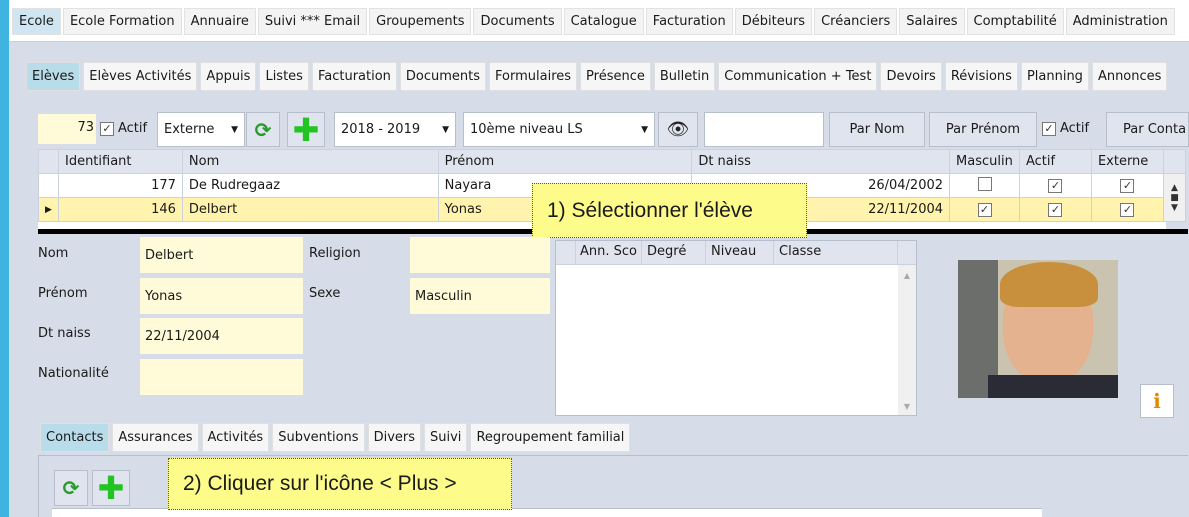  Describe the element at coordinates (310, 209) in the screenshot. I see `cell-nom: Delbert` at that location.